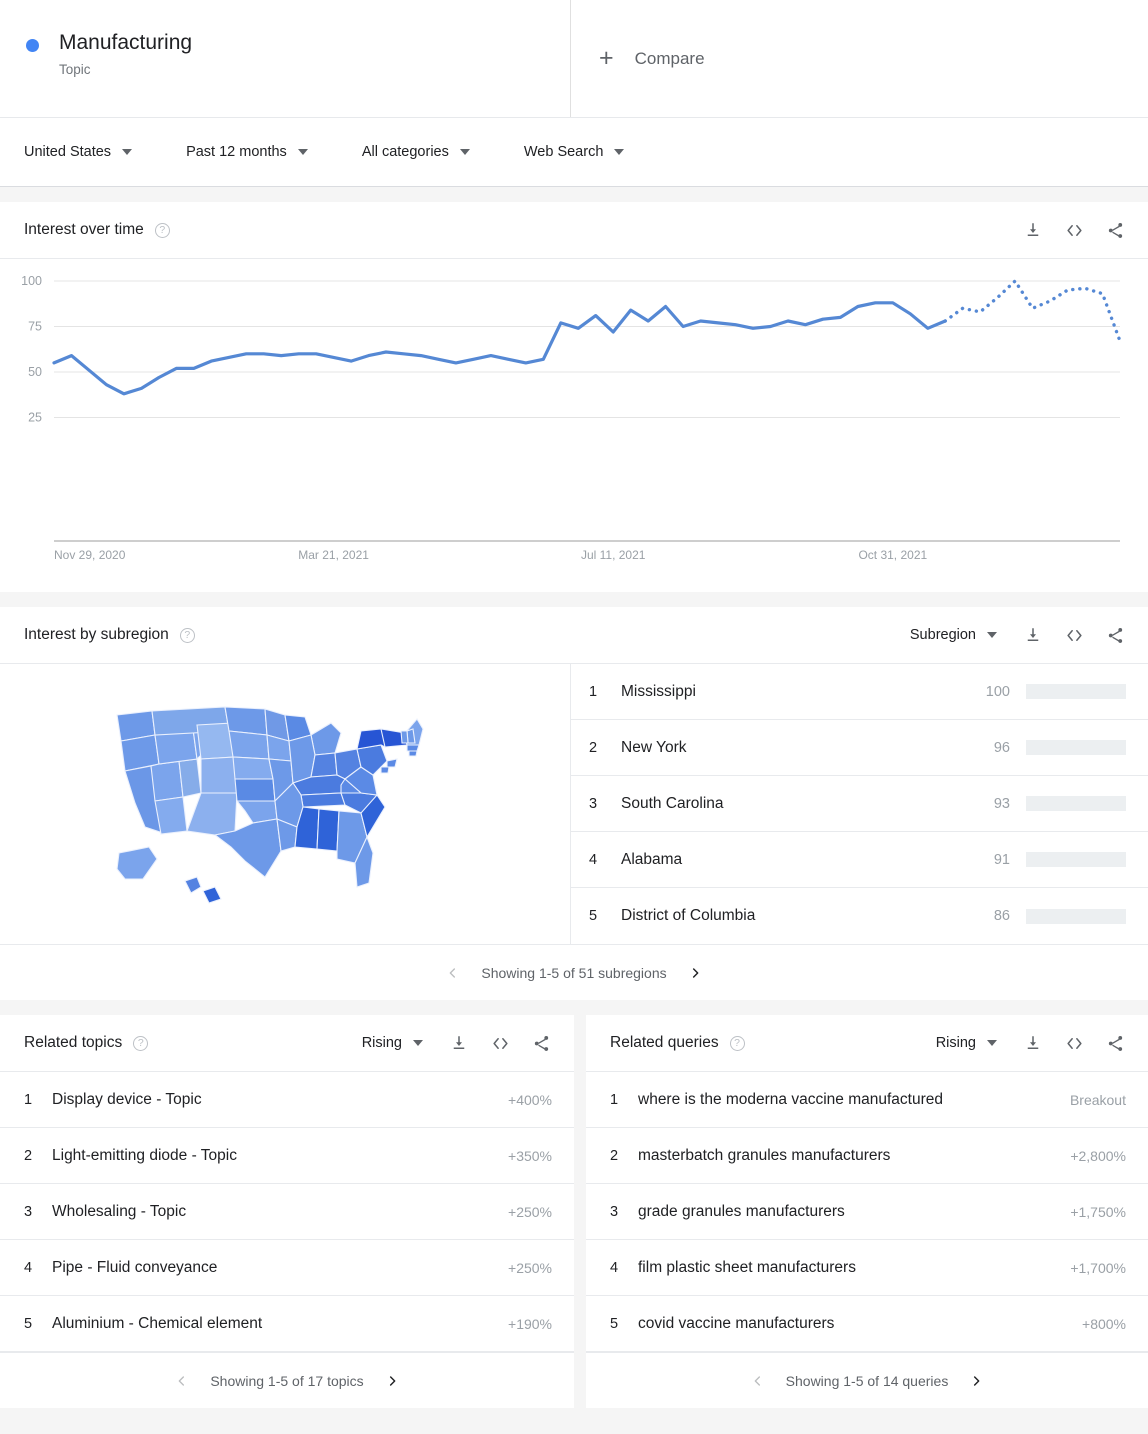  I want to click on filter-category: All categories, so click(416, 152).